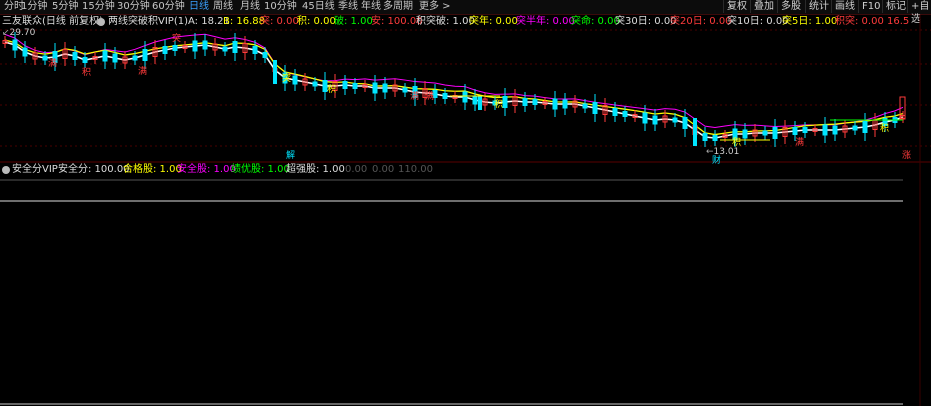  What do you see at coordinates (383, 169) in the screenshot?
I see `sub-value-6: 0.00` at bounding box center [383, 169].